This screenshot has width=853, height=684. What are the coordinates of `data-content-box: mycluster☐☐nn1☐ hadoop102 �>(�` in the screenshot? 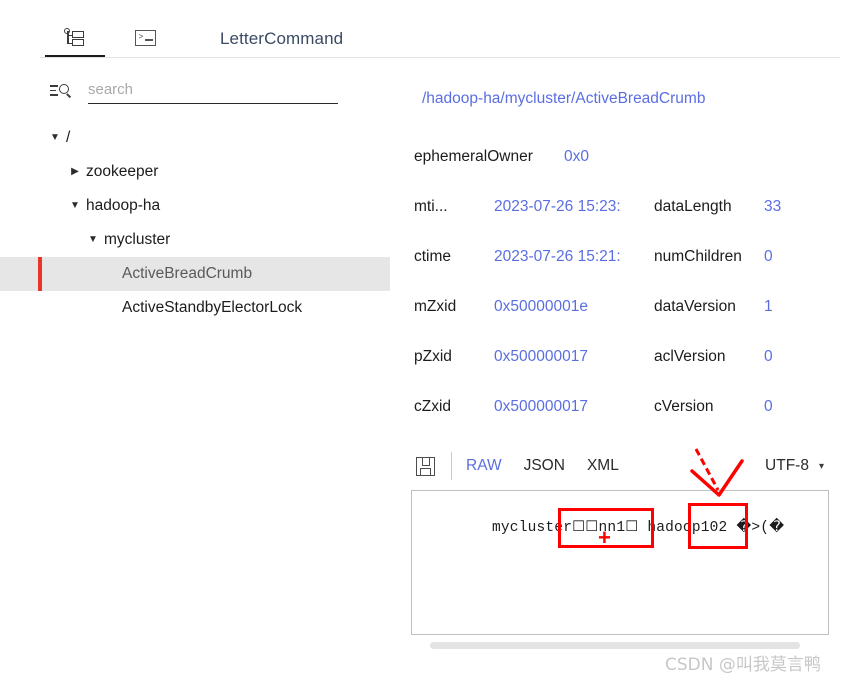 It's located at (620, 562).